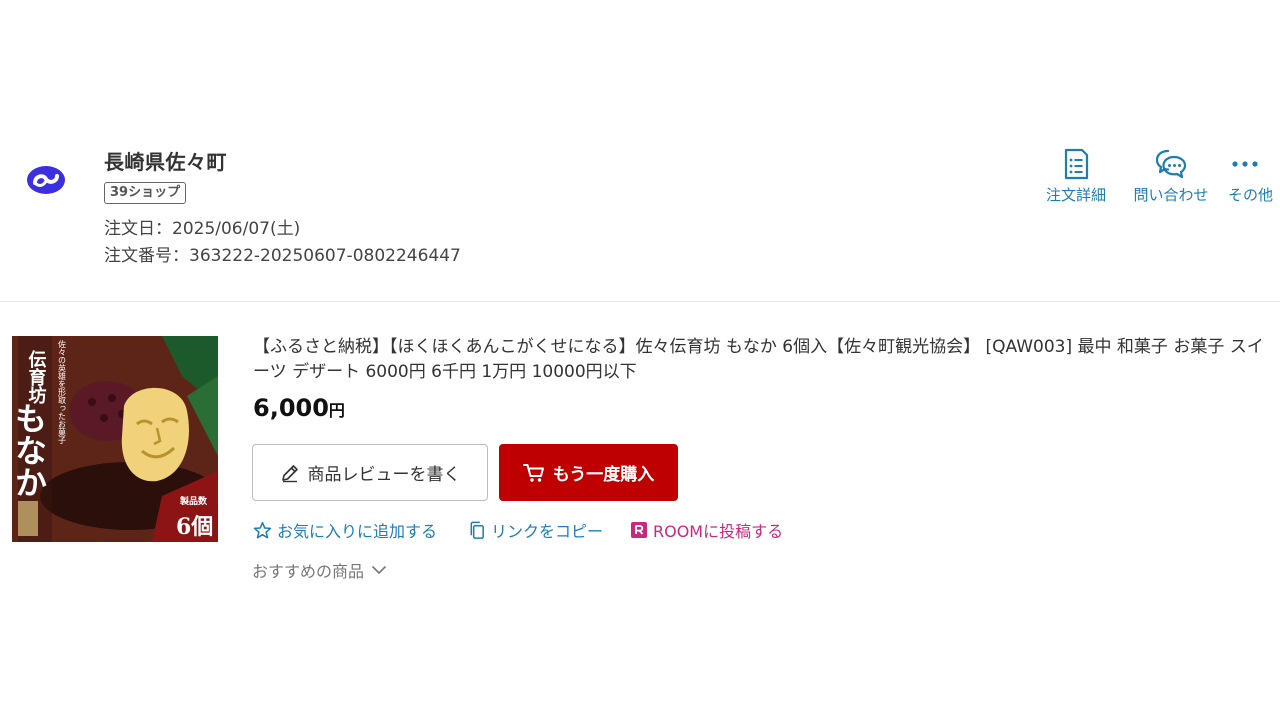 The image size is (1280, 720). What do you see at coordinates (1251, 195) in the screenshot?
I see `other-label: その他` at bounding box center [1251, 195].